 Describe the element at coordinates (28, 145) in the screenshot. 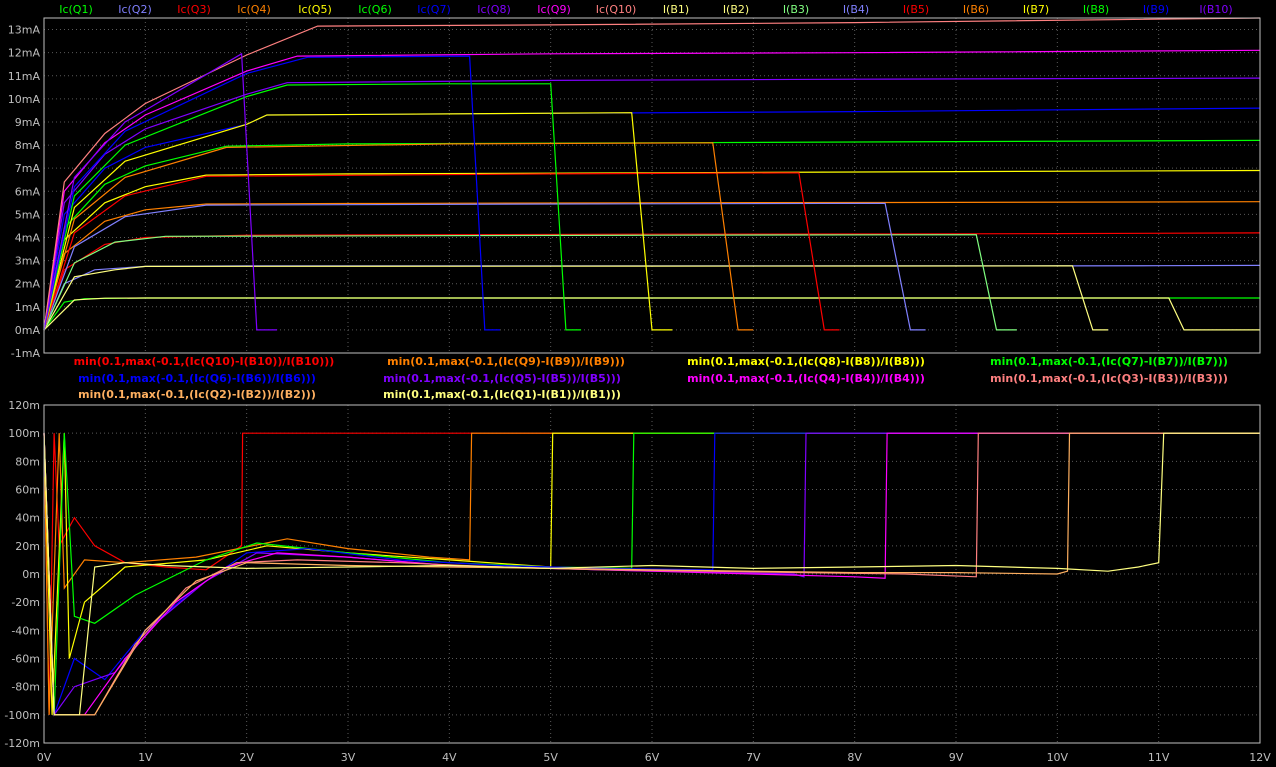

I see `y-tick-label: 8mA` at that location.